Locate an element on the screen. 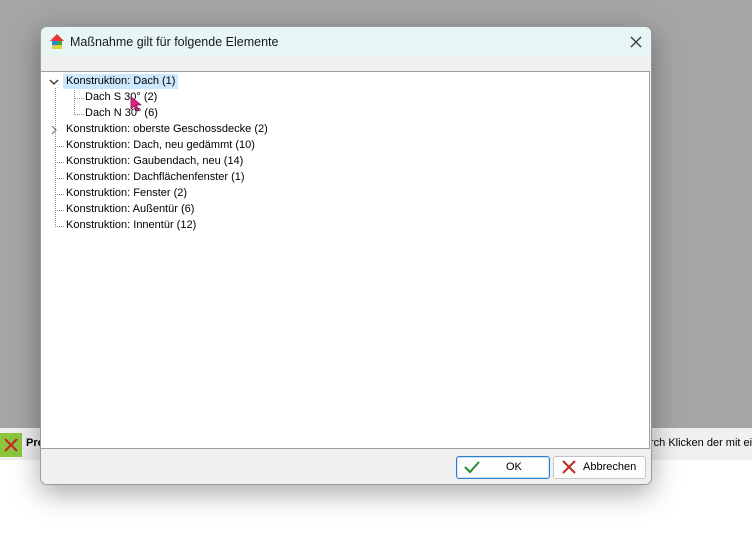  tree-node-dach-n-30: Dach N 30° (6) is located at coordinates (121, 113).